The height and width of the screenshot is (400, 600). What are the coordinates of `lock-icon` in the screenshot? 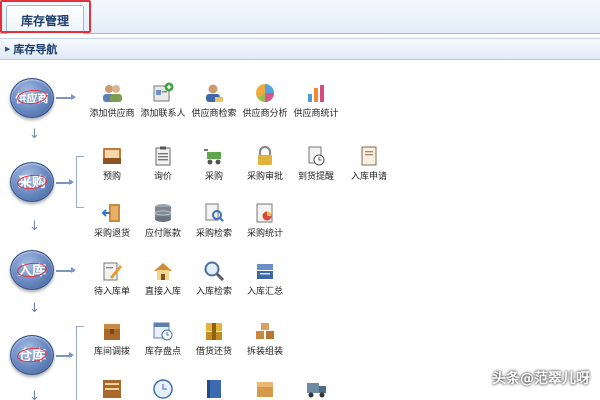 It's located at (265, 155).